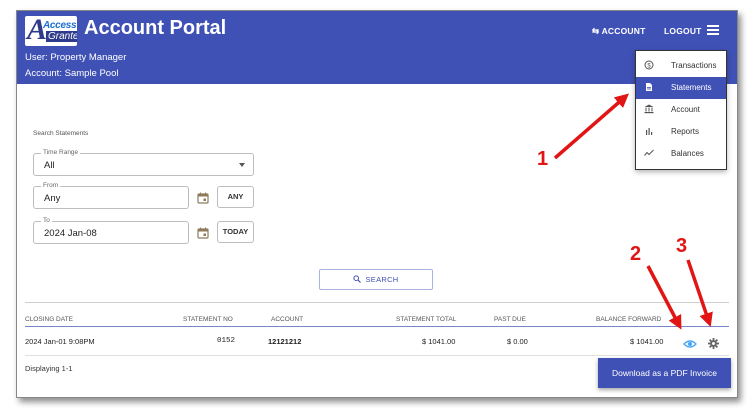  What do you see at coordinates (377, 355) in the screenshot?
I see `row-divider` at bounding box center [377, 355].